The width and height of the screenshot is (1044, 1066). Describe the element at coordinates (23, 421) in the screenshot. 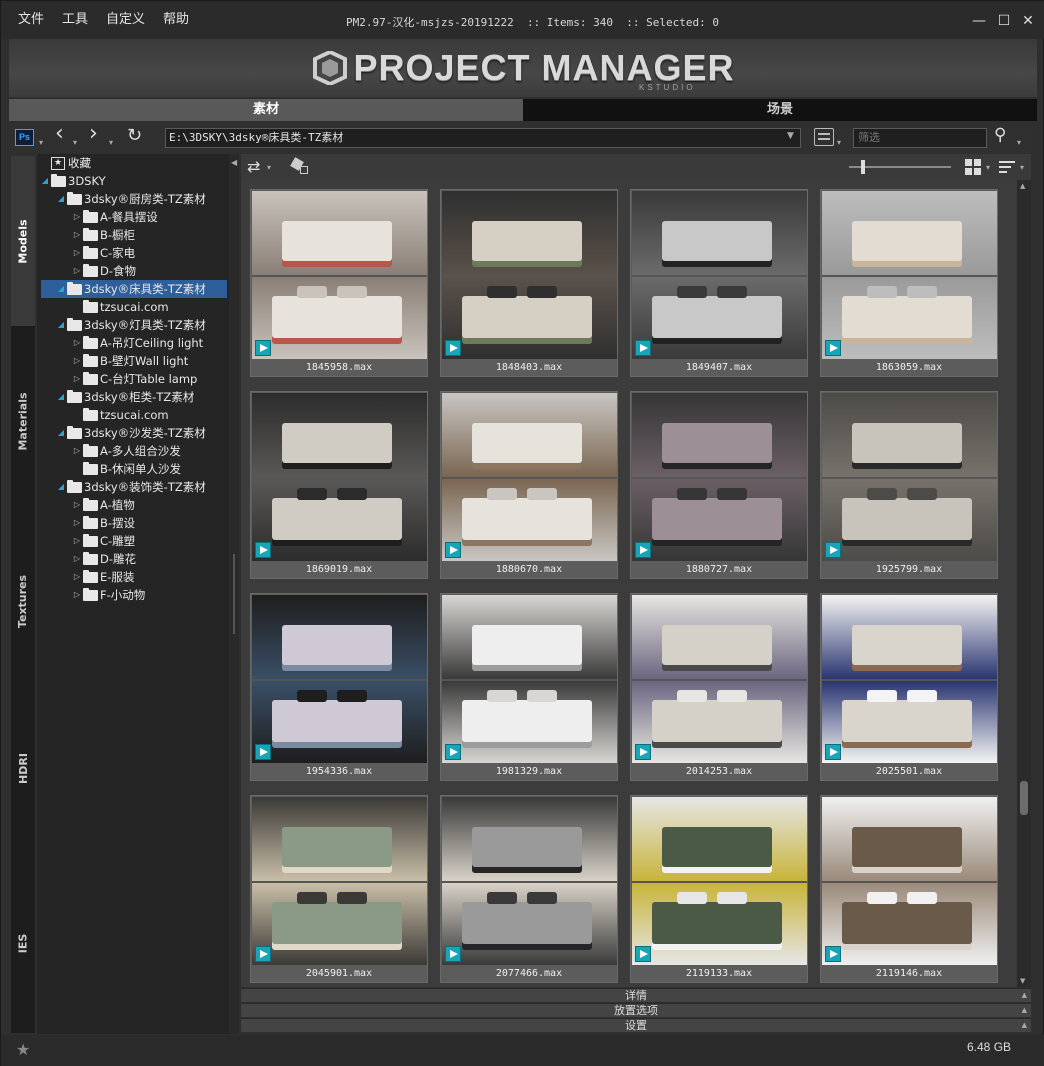

I see `side-tab-materials: Materials` at that location.